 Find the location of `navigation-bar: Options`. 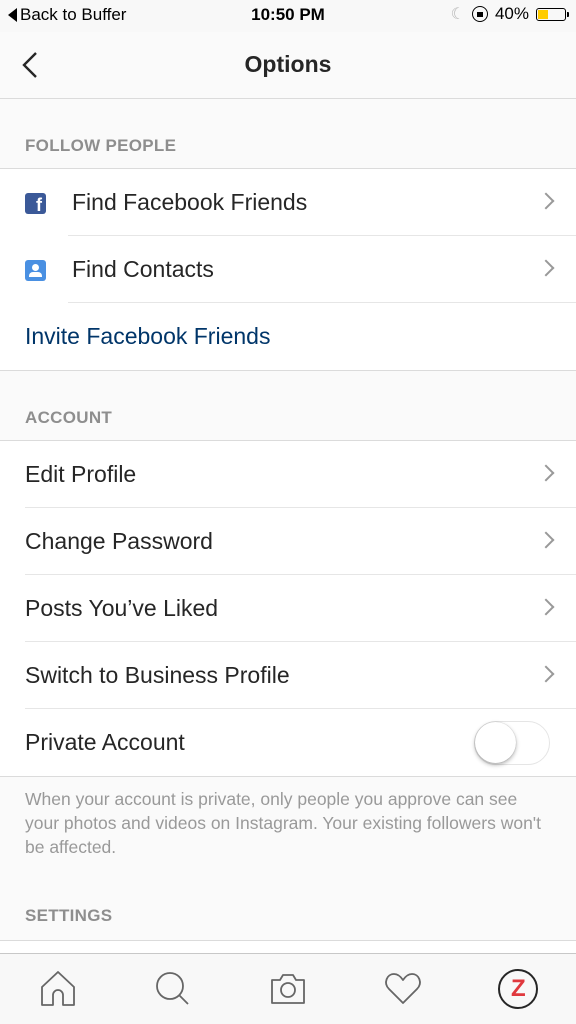

navigation-bar: Options is located at coordinates (288, 65).